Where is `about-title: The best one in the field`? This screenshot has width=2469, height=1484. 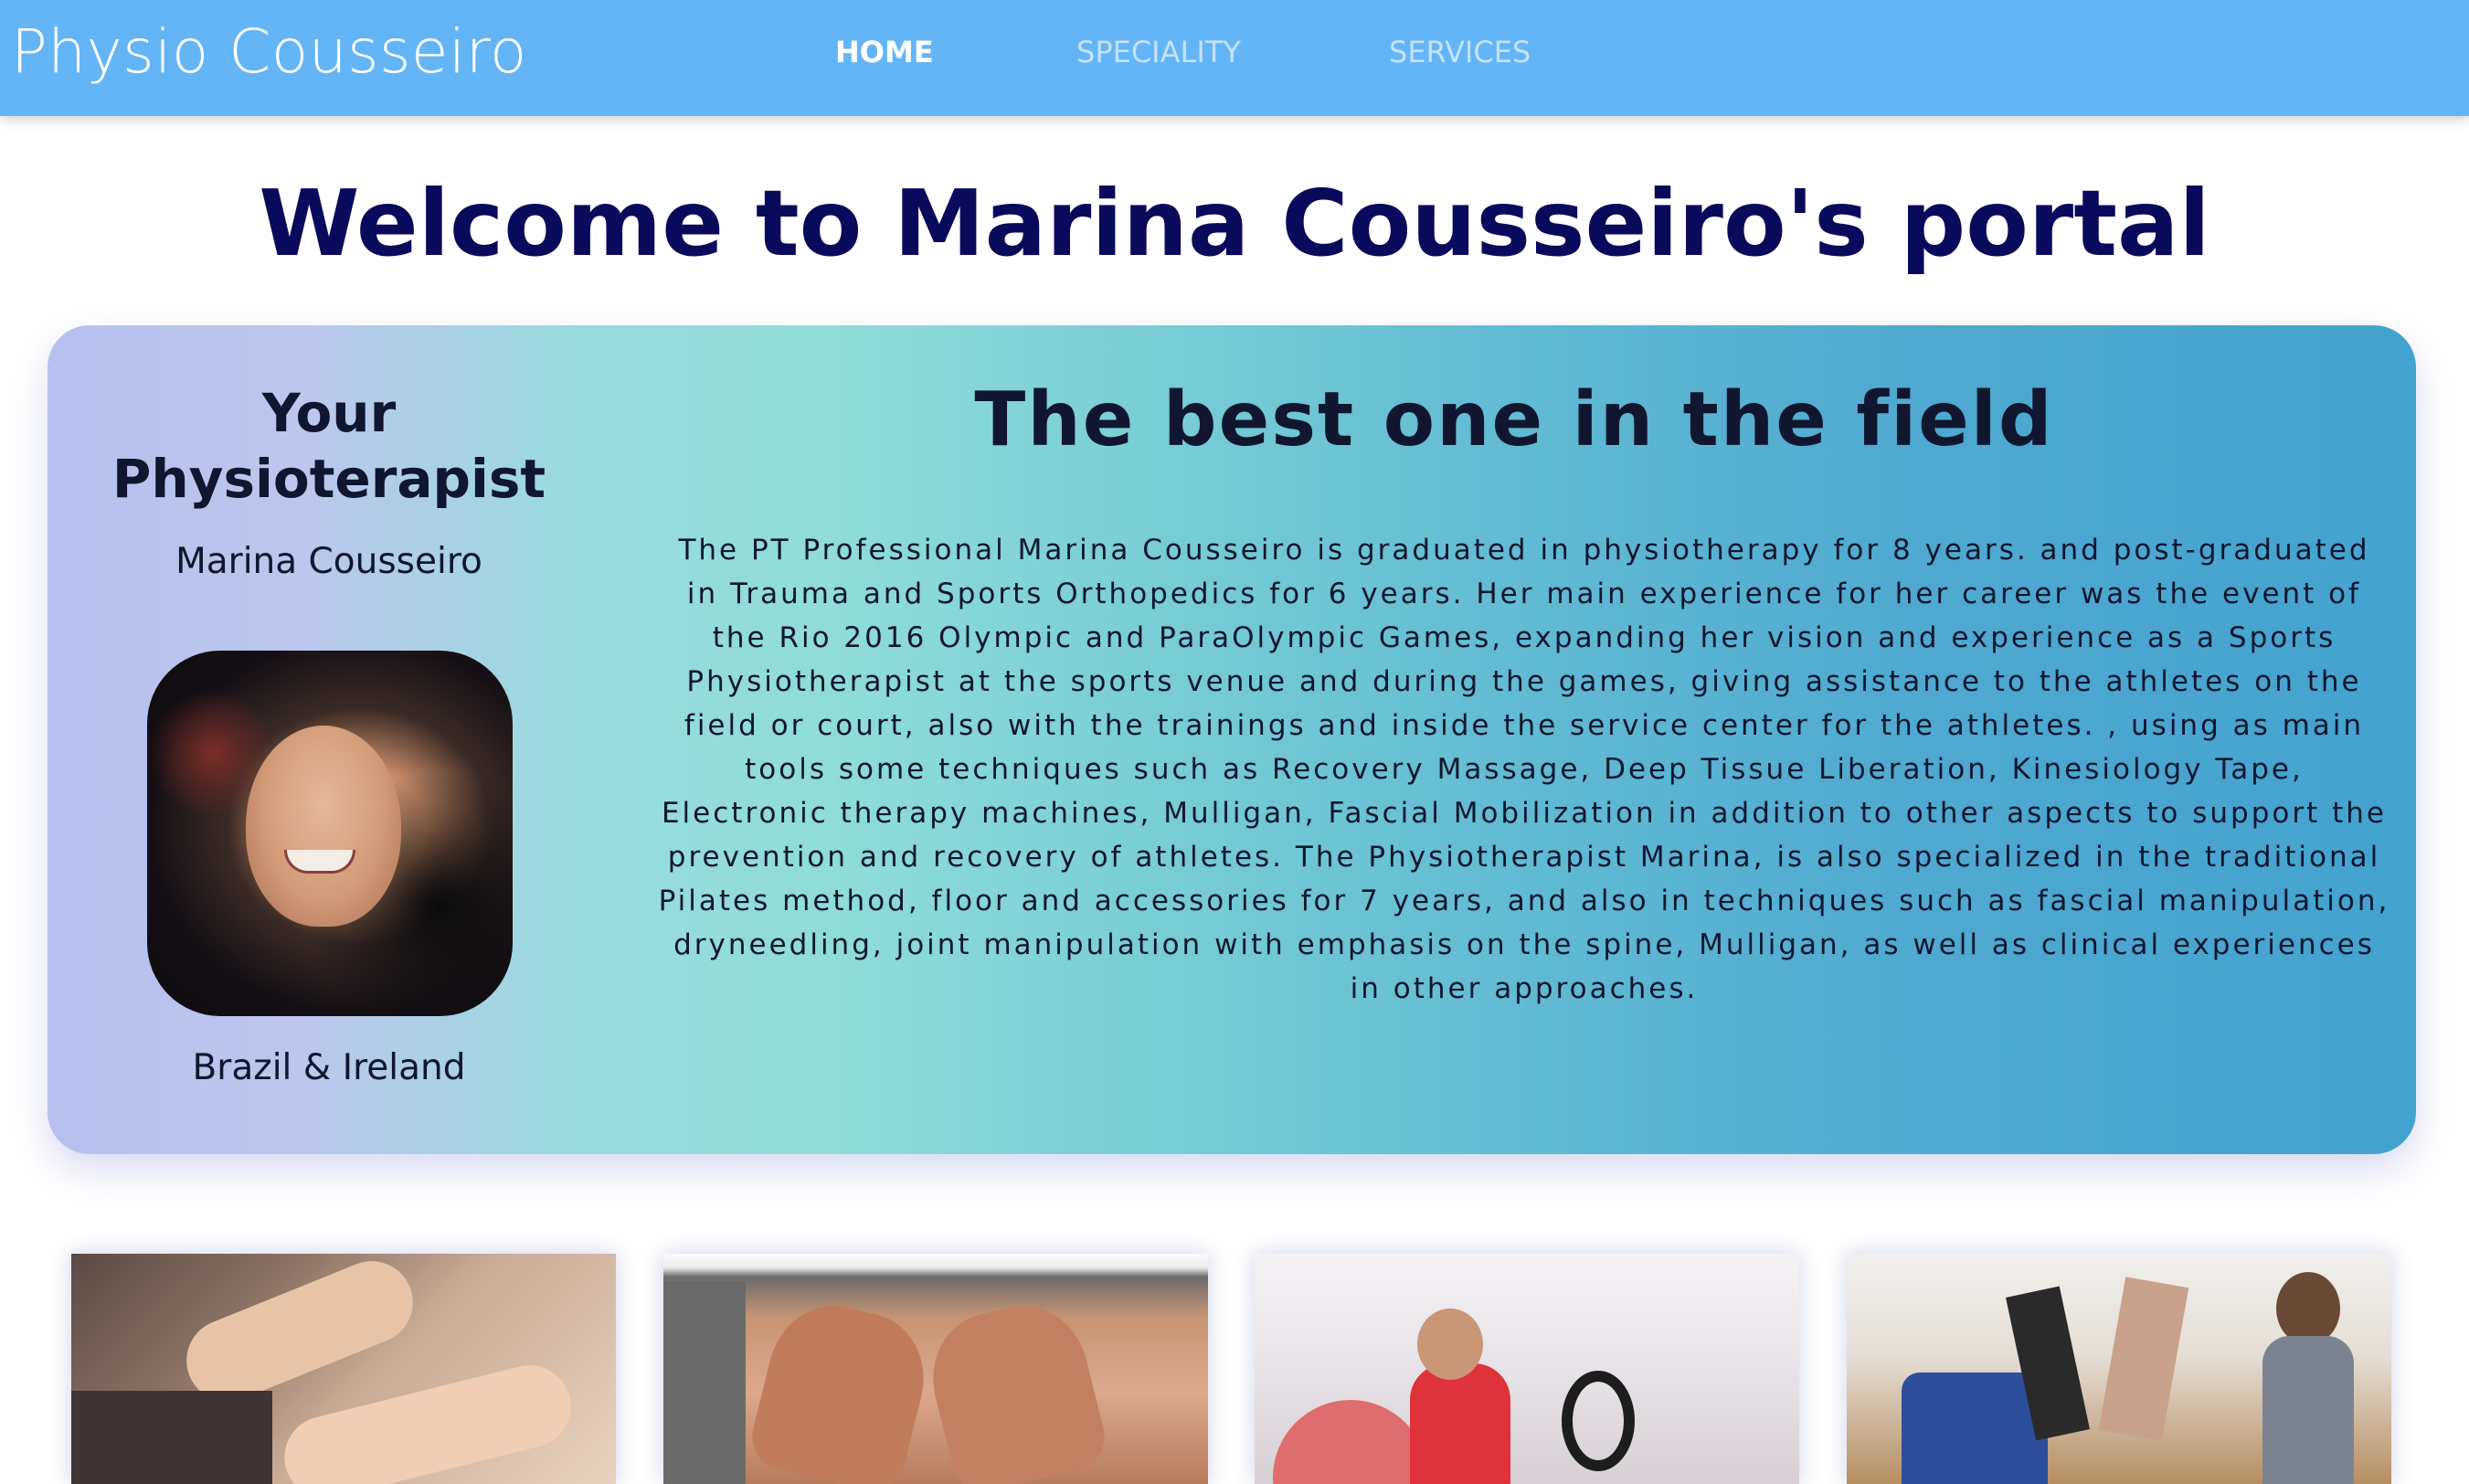
about-title: The best one in the field is located at coordinates (1514, 419).